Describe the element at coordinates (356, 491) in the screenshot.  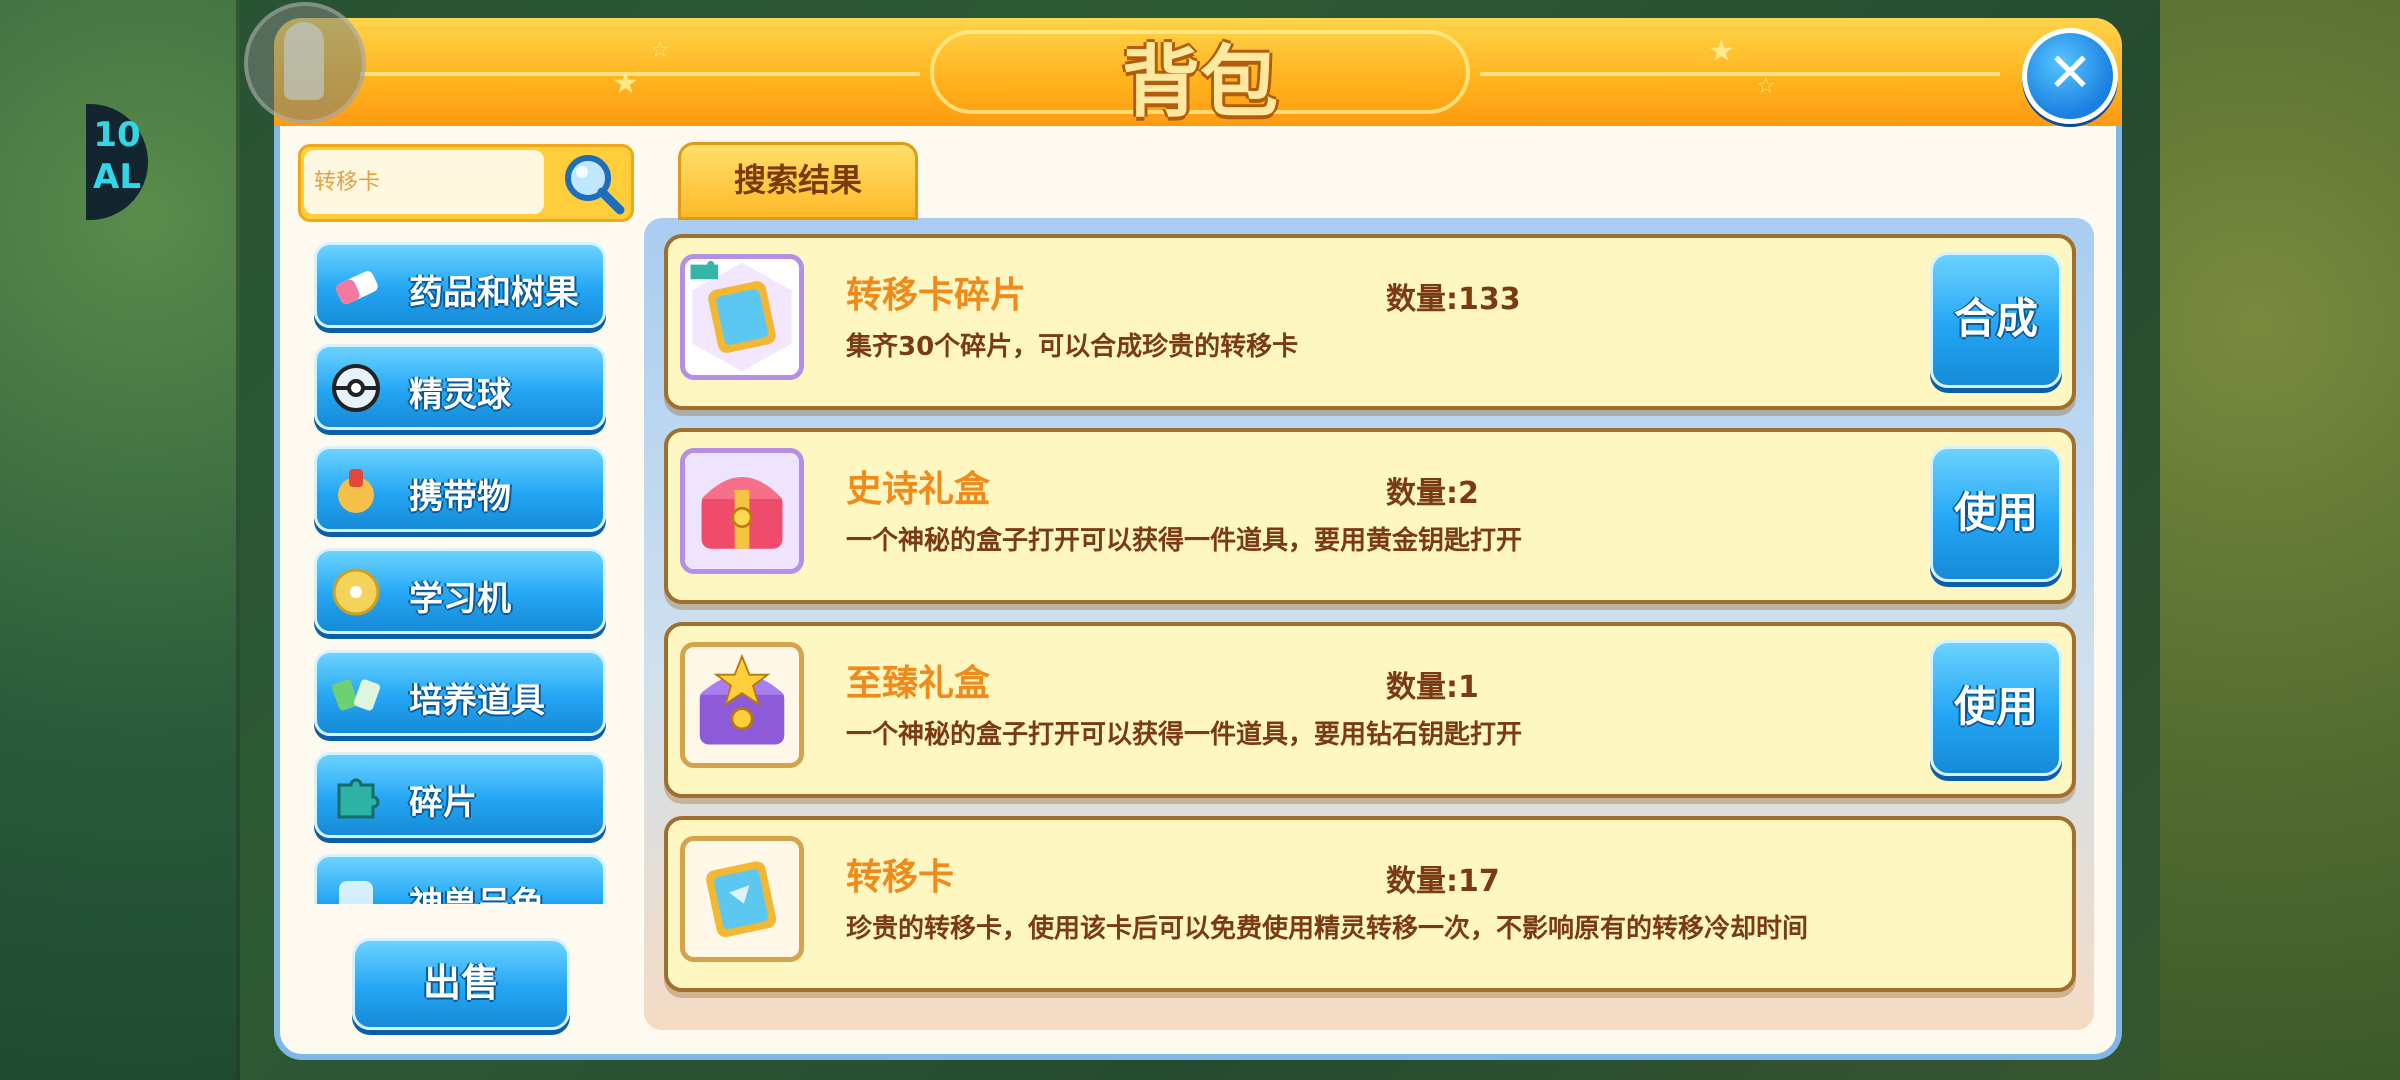
I see `held-item-icon` at that location.